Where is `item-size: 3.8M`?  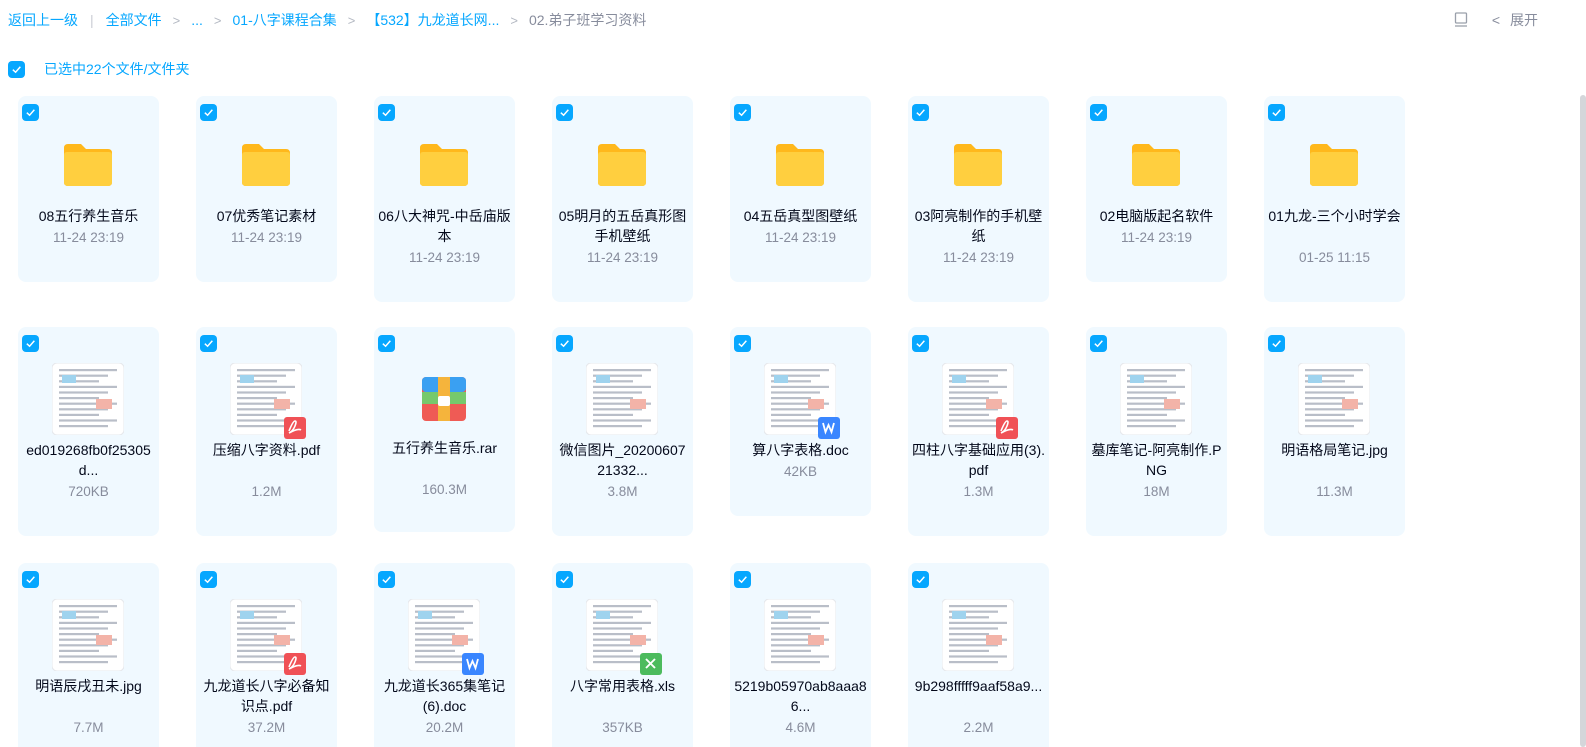
item-size: 3.8M is located at coordinates (622, 491).